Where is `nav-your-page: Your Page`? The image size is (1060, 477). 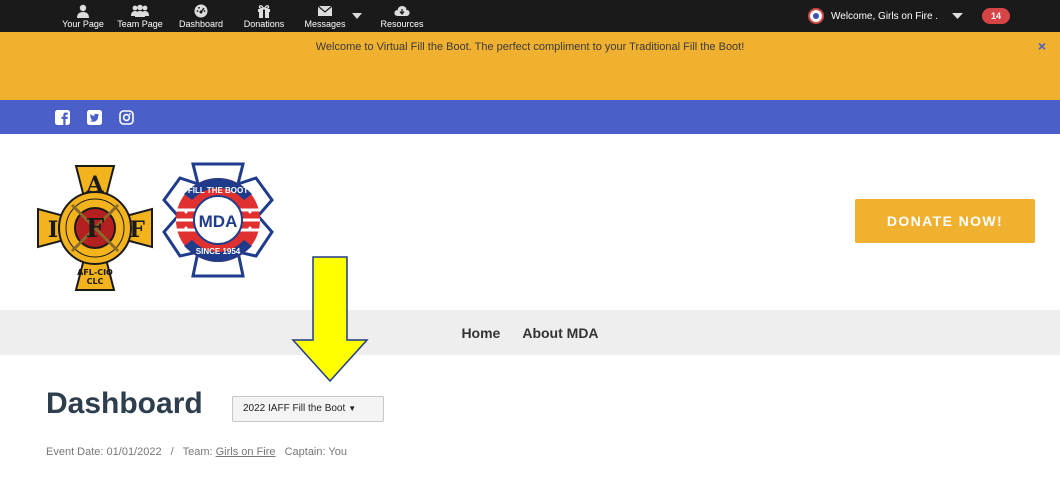
nav-your-page: Your Page is located at coordinates (83, 16).